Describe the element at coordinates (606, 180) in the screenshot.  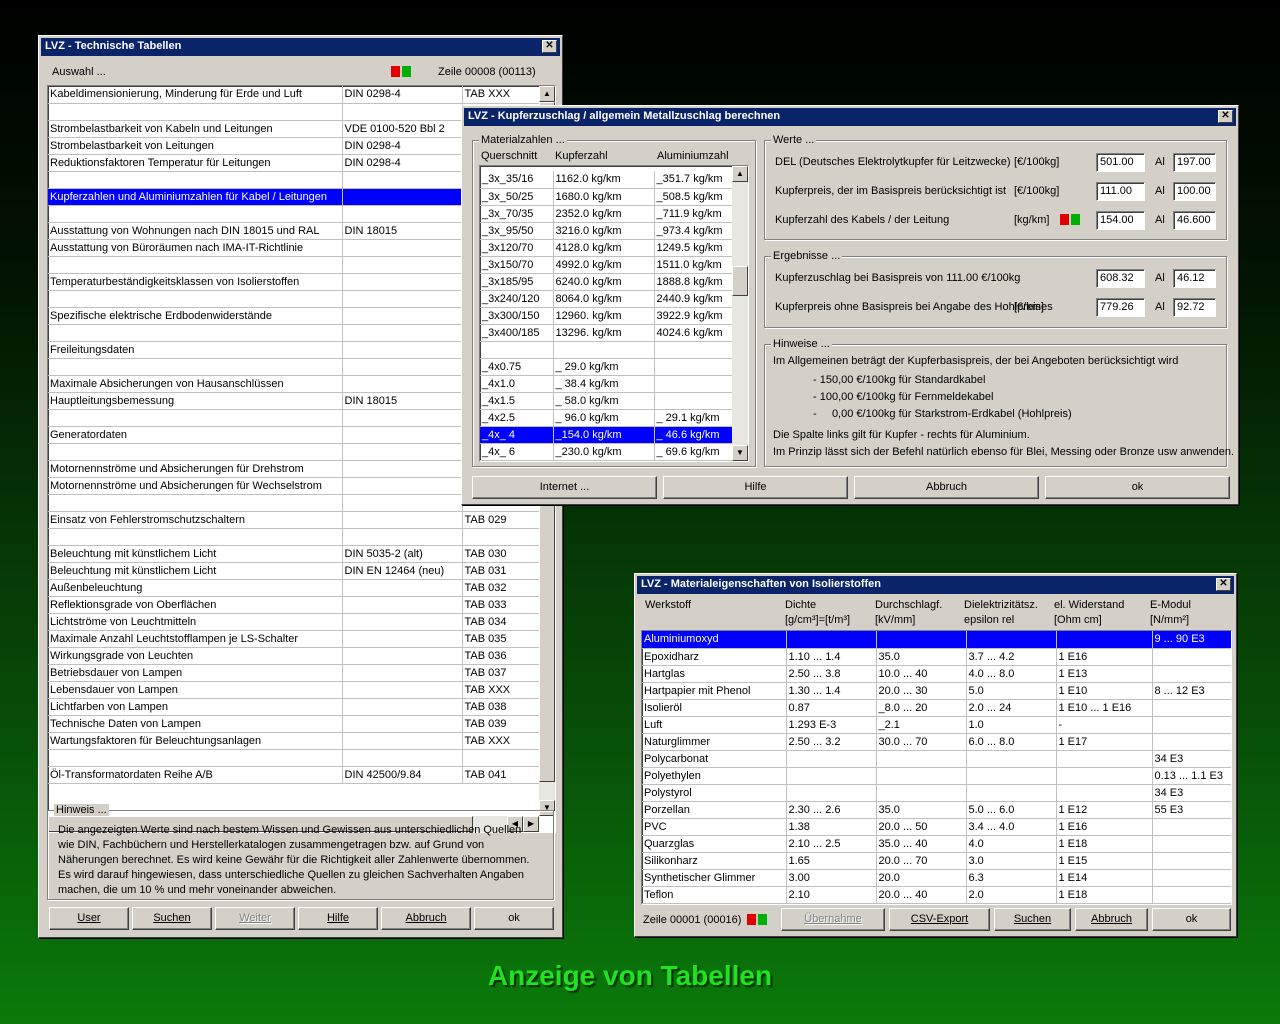
I see `material-row: _3x_35/16 1162.0 kg/km _351.7 kg/km` at that location.